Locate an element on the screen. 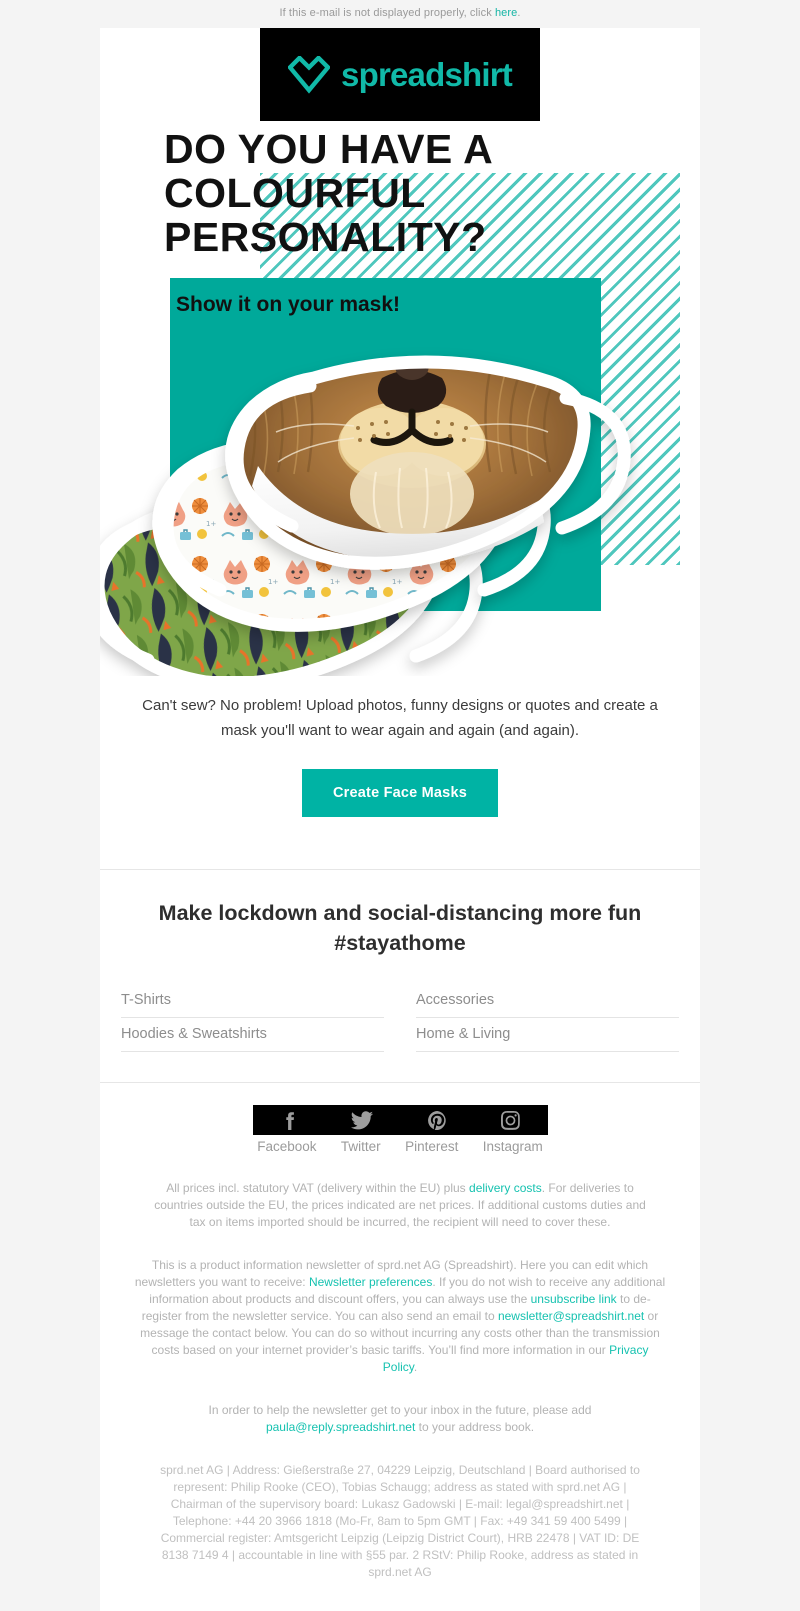 The height and width of the screenshot is (1611, 800). category-link-tshirts: T-Shirts is located at coordinates (252, 1001).